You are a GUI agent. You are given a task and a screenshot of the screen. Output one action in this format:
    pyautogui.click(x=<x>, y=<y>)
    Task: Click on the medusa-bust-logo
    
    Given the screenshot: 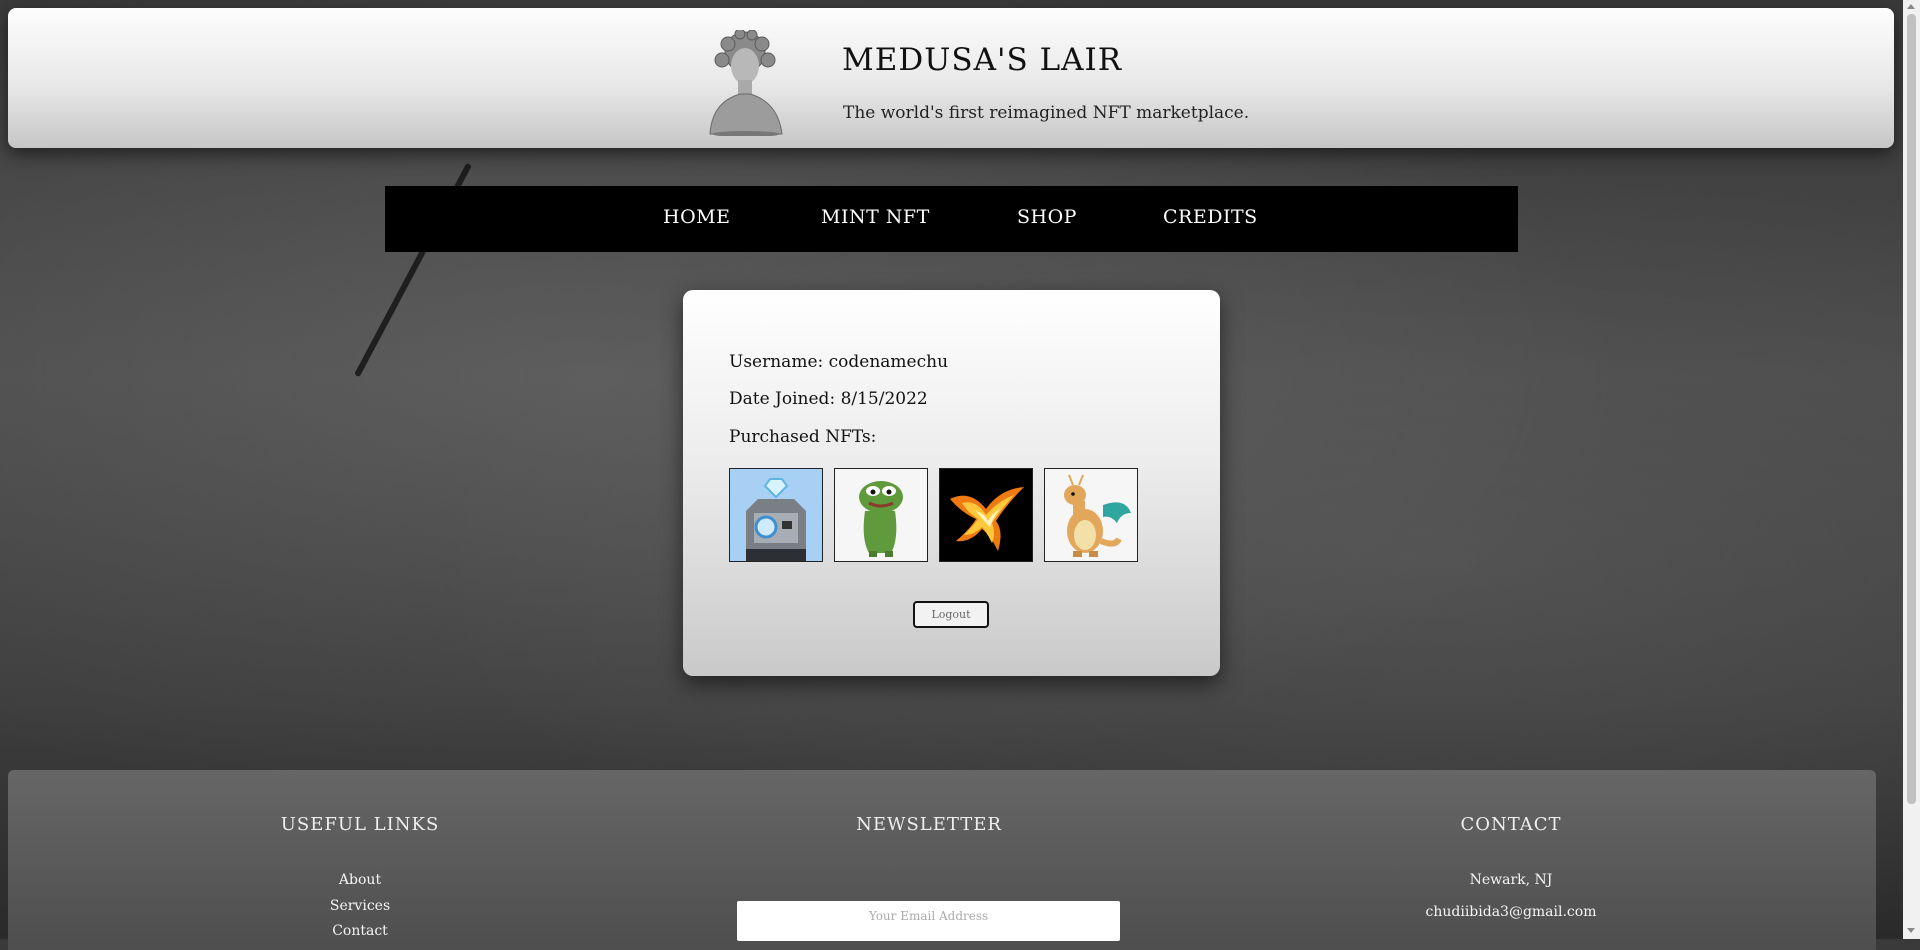 What is the action you would take?
    pyautogui.click(x=746, y=83)
    